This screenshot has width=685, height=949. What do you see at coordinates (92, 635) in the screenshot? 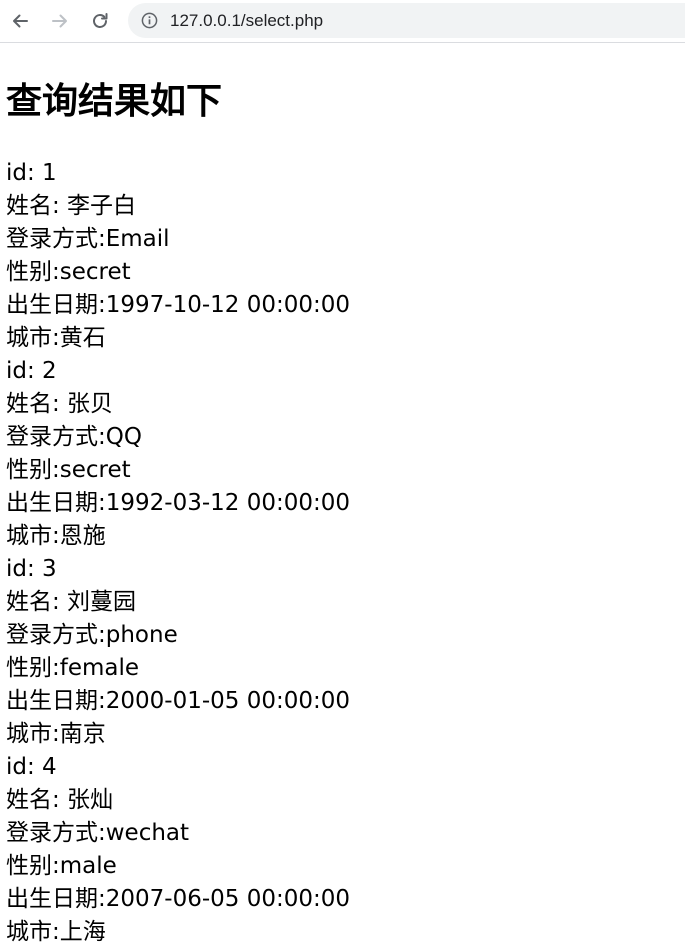
I see `result-line: 登录方式:phone` at bounding box center [92, 635].